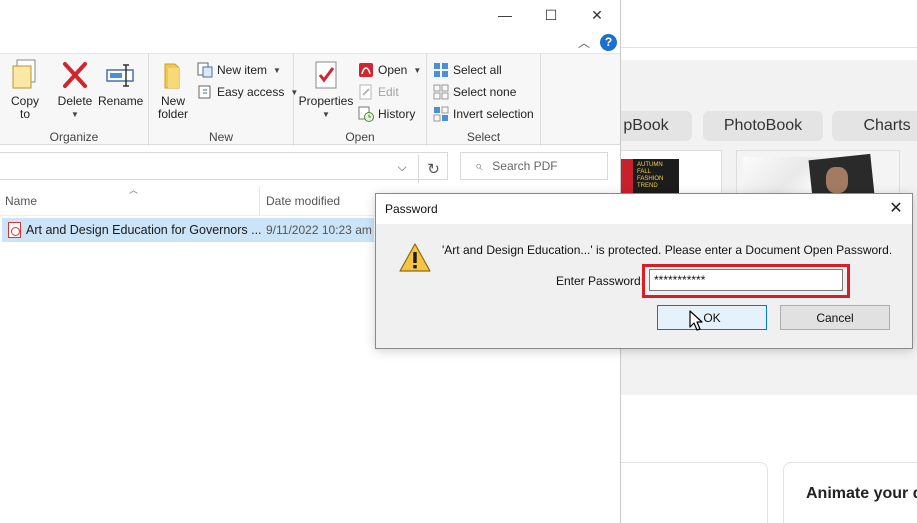 Image resolution: width=917 pixels, height=523 pixels. I want to click on ribbon-group-organize: Copy to Delete ▼ Rename Organize, so click(74, 100).